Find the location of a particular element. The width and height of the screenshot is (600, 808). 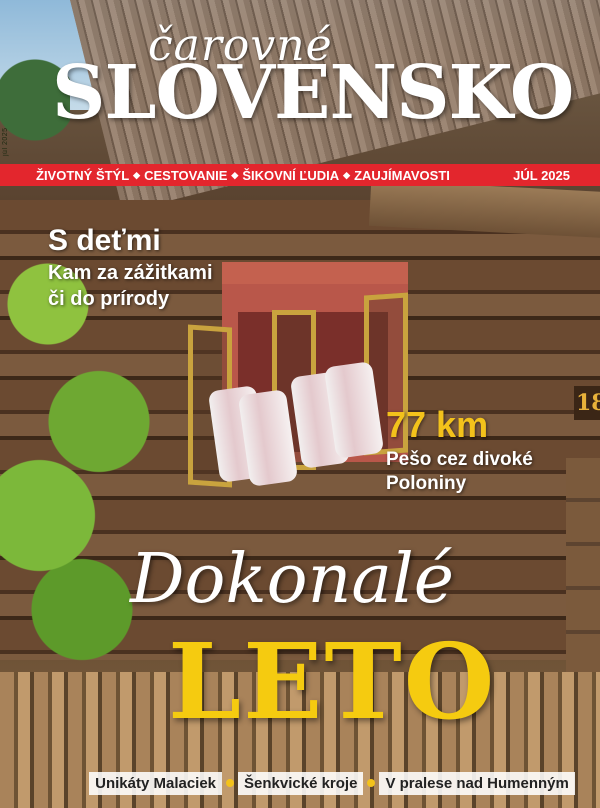

category-label: ŽIVOTNÝ ŠTÝL is located at coordinates (83, 175).